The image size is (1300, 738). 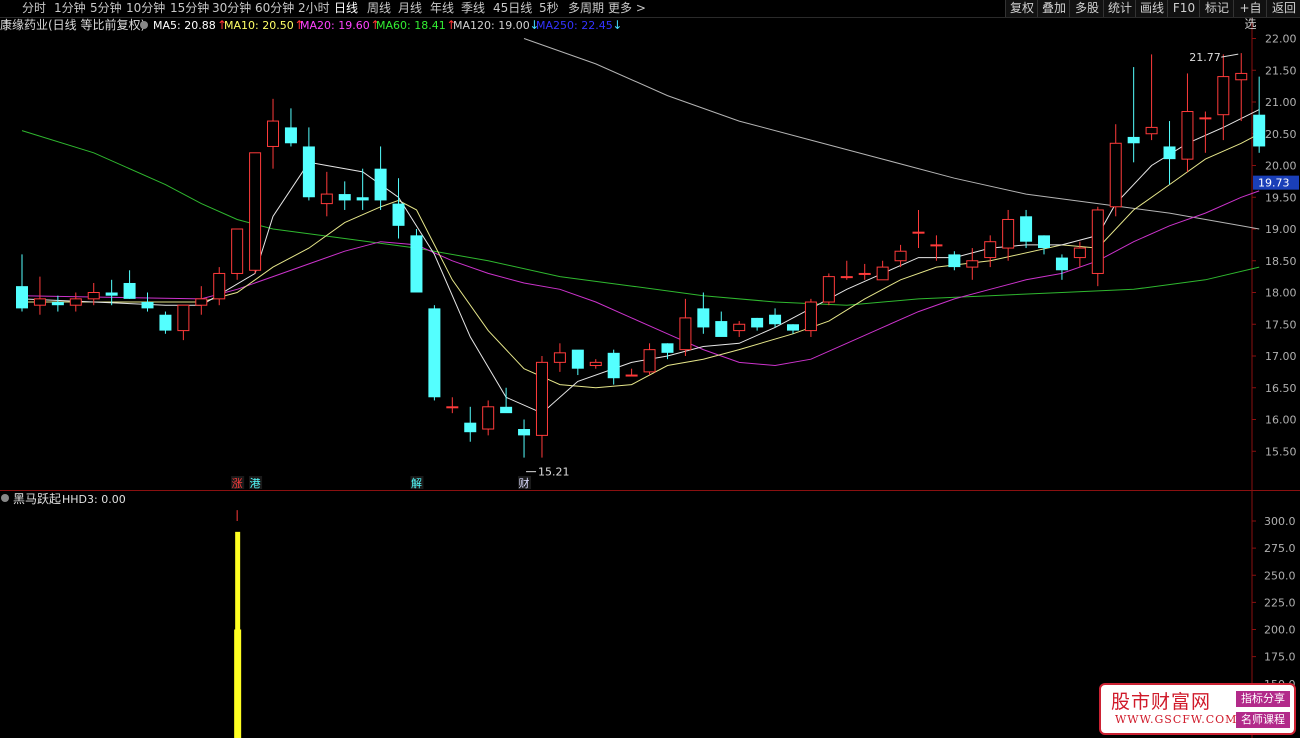 What do you see at coordinates (70, 8) in the screenshot?
I see `period-tab: 1分钟` at bounding box center [70, 8].